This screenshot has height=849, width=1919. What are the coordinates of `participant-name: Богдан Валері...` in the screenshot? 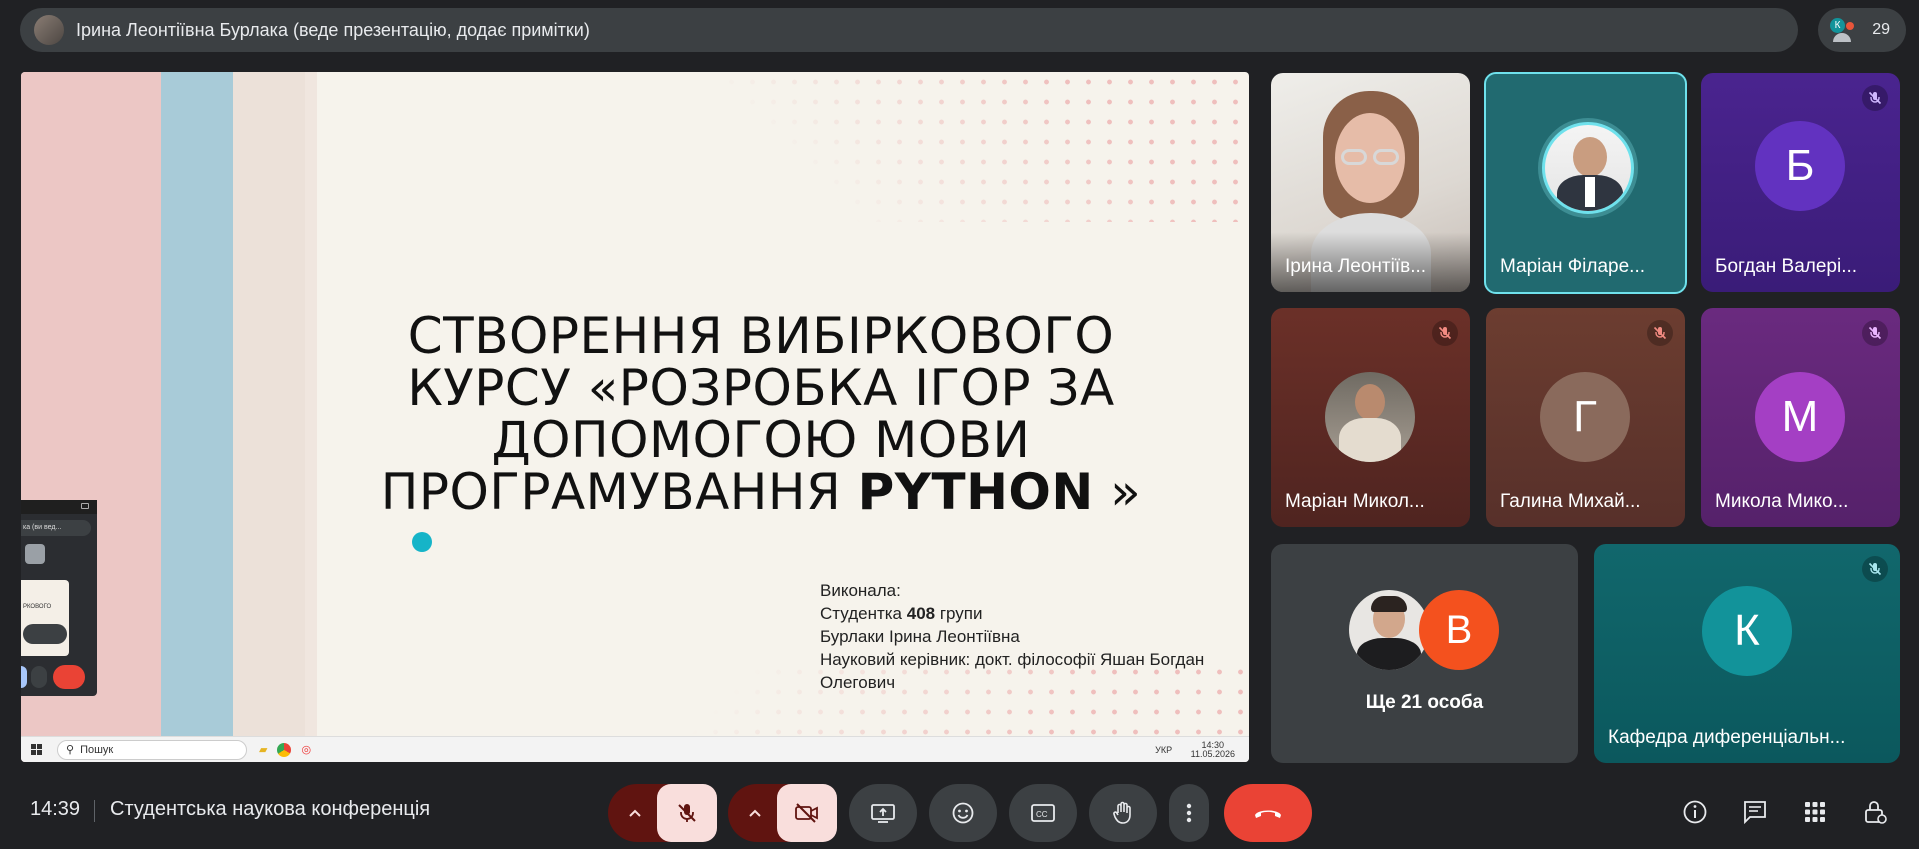 It's located at (1786, 266).